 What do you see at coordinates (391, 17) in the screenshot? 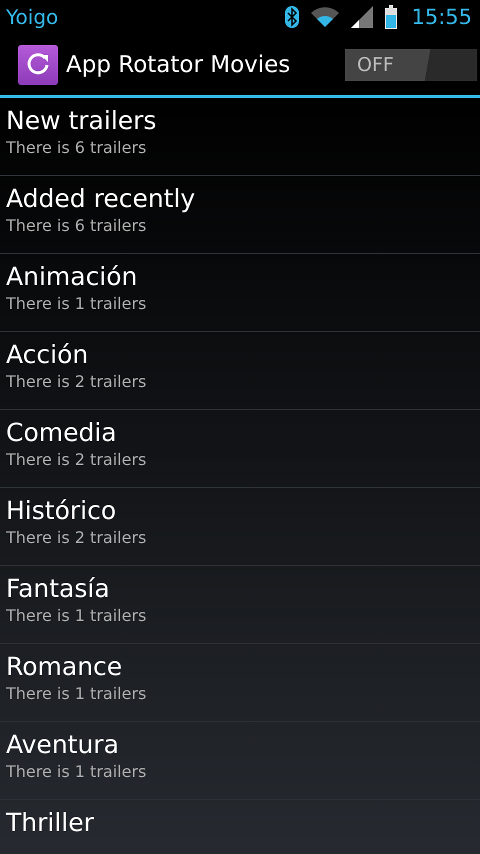
I see `battery-icon` at bounding box center [391, 17].